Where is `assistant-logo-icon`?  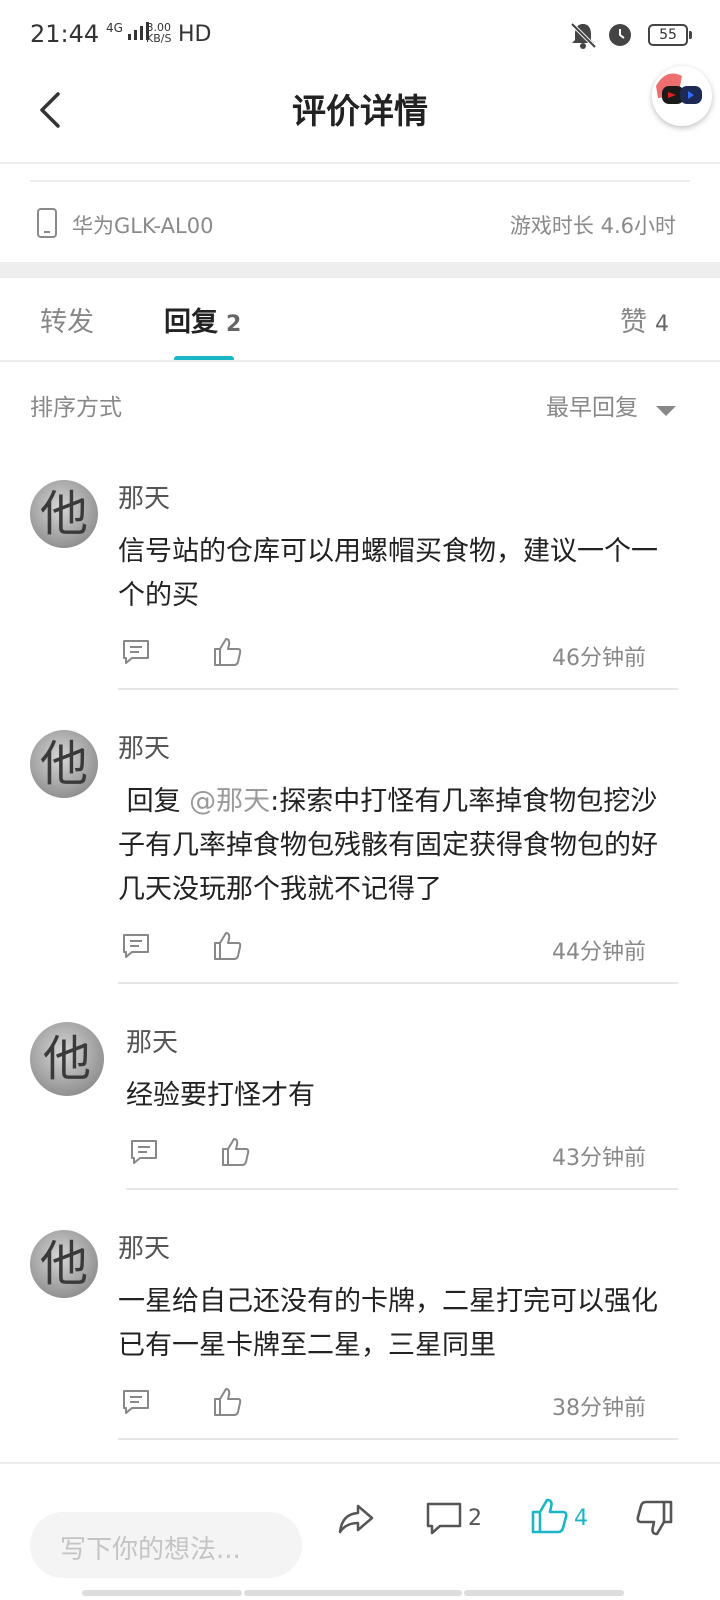 assistant-logo-icon is located at coordinates (682, 96).